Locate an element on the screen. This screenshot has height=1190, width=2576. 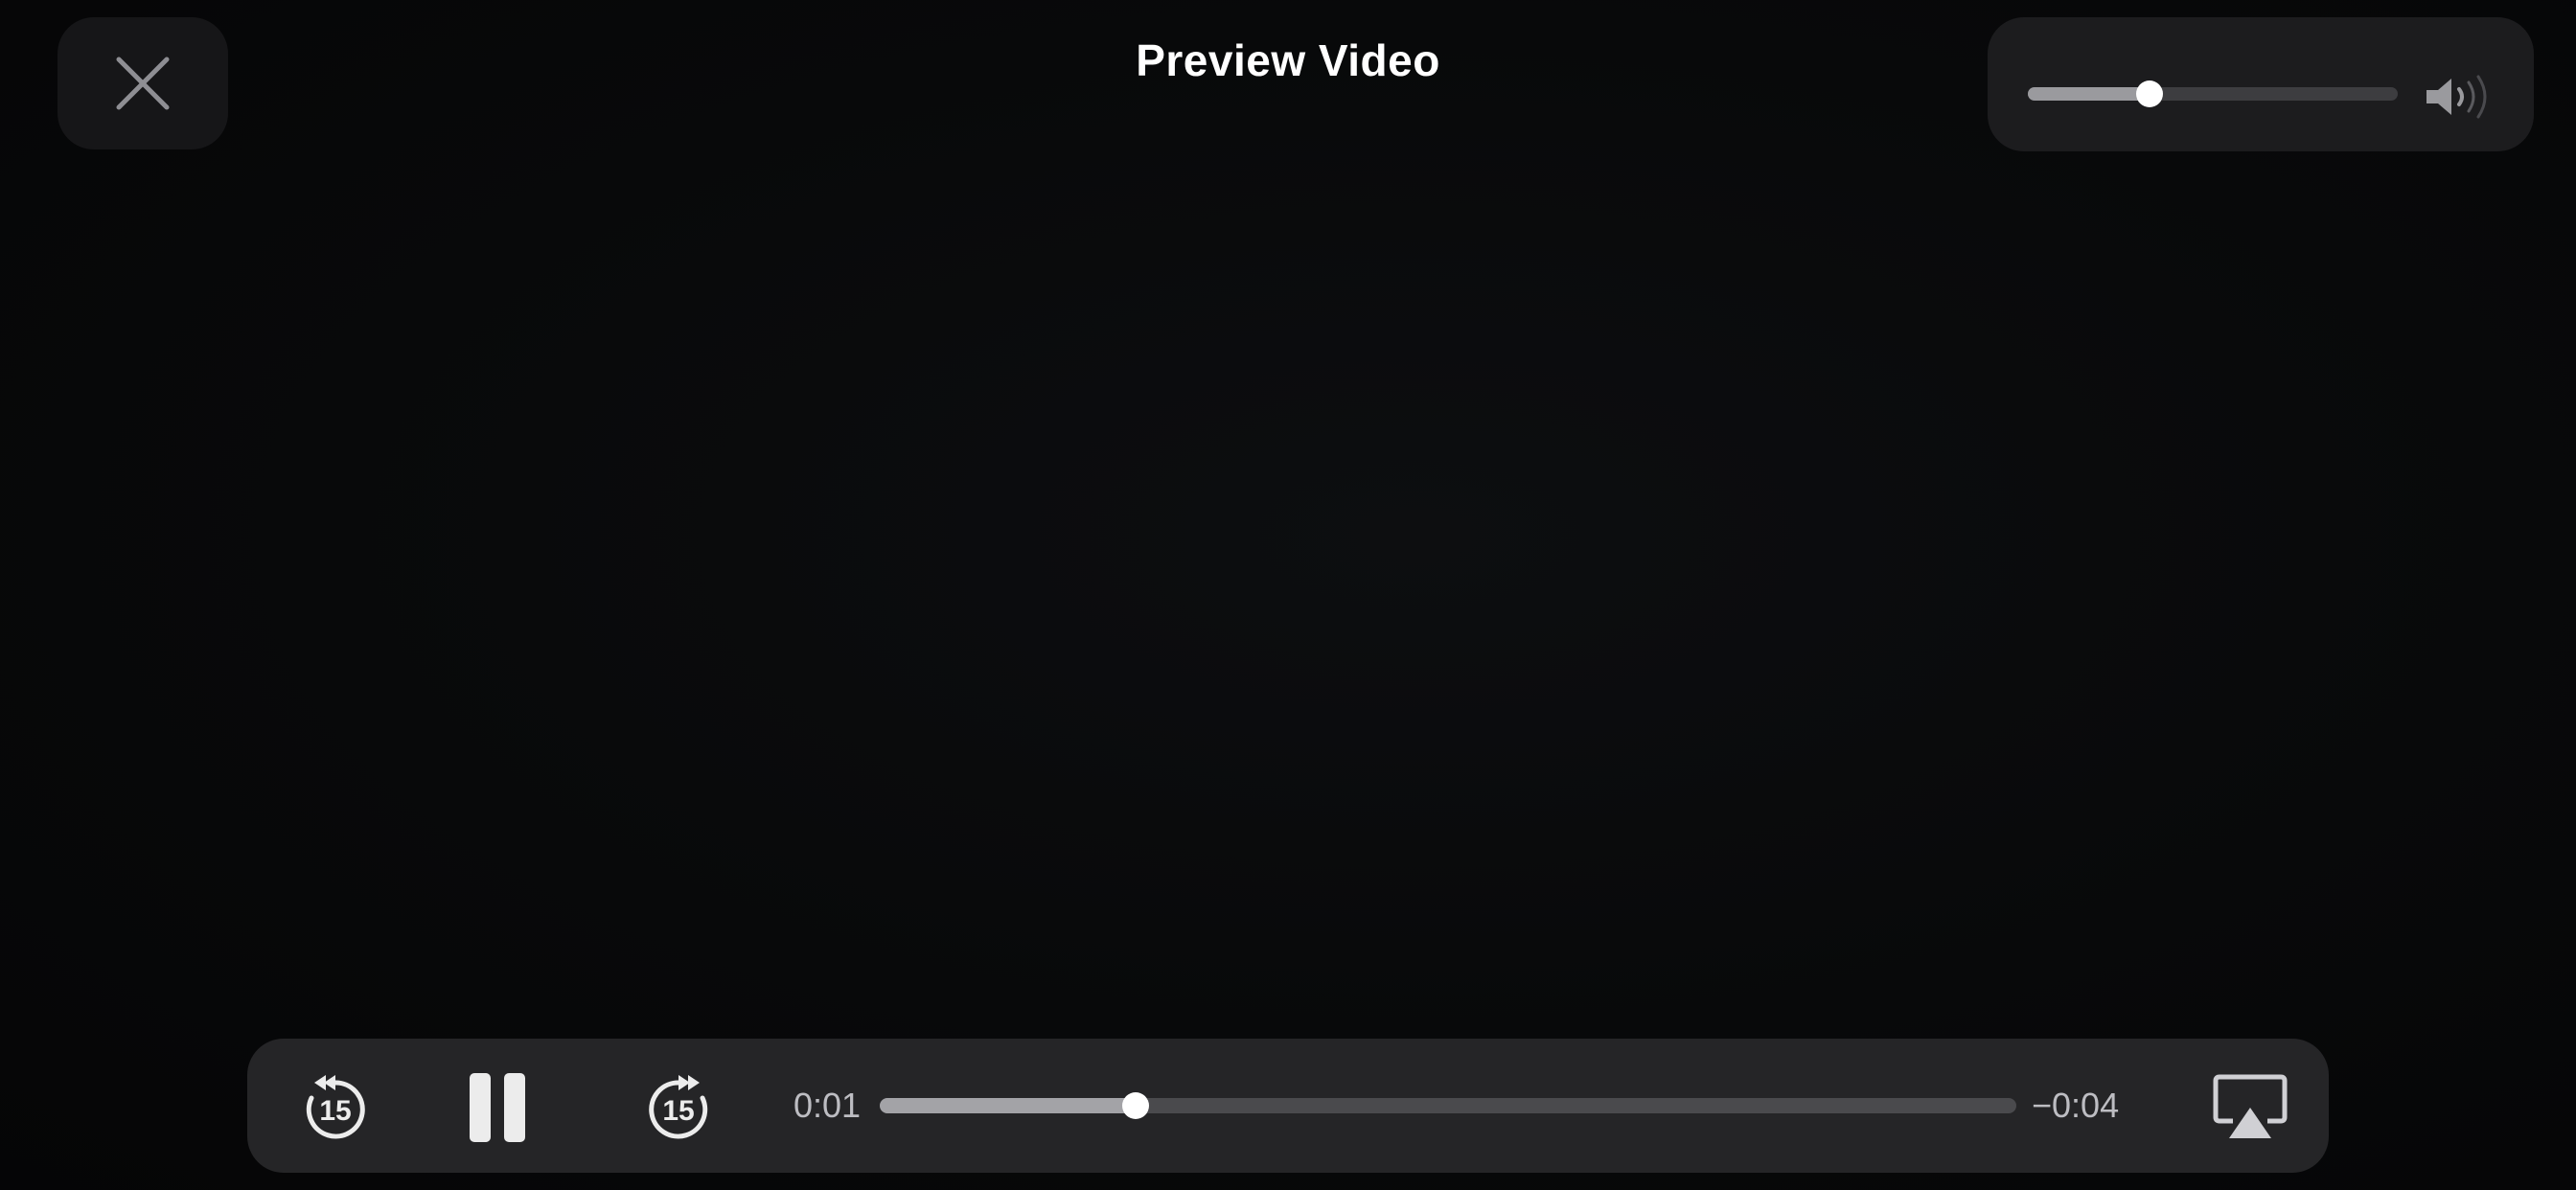
pause-button is located at coordinates (497, 1107).